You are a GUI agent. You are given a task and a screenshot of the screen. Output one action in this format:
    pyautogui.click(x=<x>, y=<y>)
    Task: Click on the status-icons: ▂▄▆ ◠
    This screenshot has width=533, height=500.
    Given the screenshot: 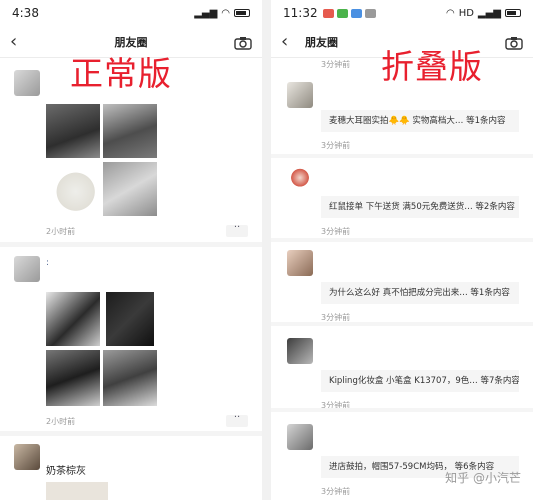 What is the action you would take?
    pyautogui.click(x=222, y=13)
    